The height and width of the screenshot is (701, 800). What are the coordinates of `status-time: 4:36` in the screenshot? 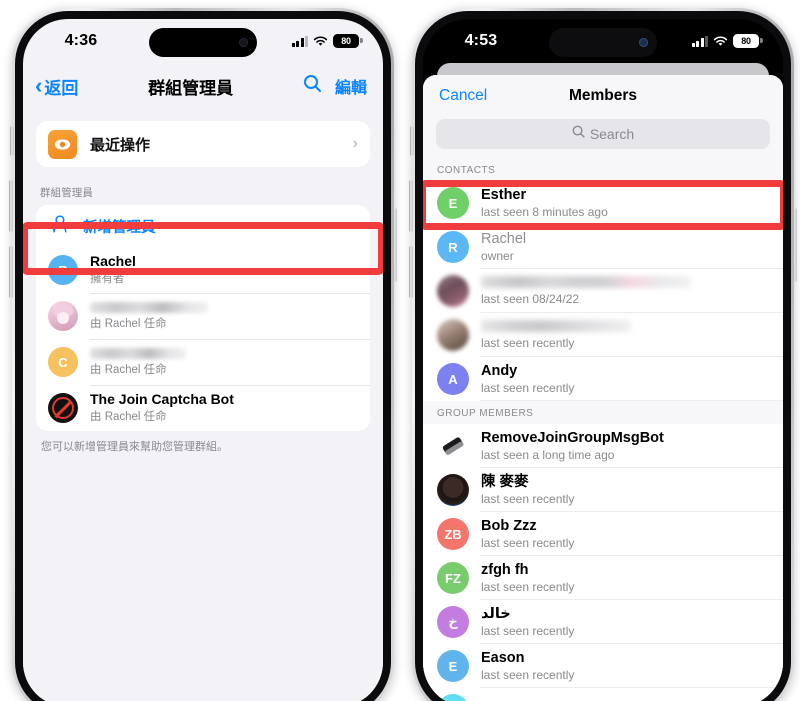 It's located at (81, 40).